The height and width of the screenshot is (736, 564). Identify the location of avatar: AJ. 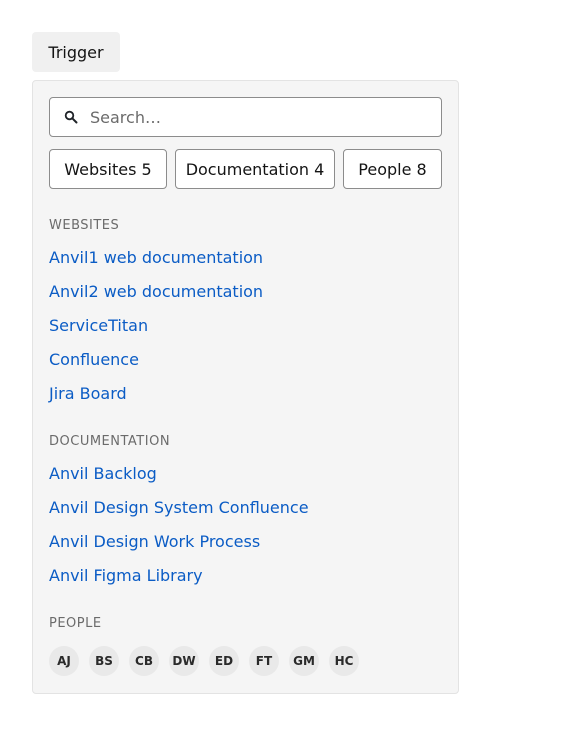
(64, 661).